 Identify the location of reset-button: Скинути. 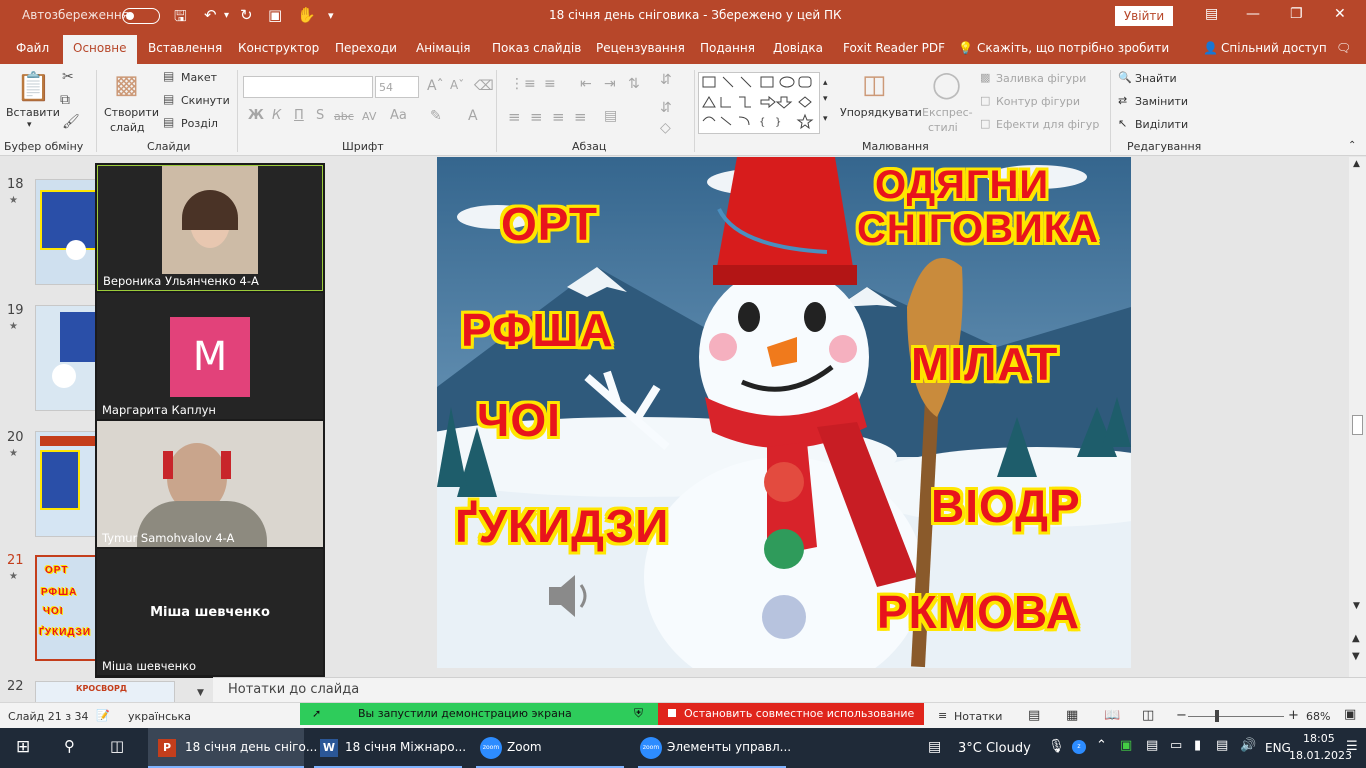
(205, 100).